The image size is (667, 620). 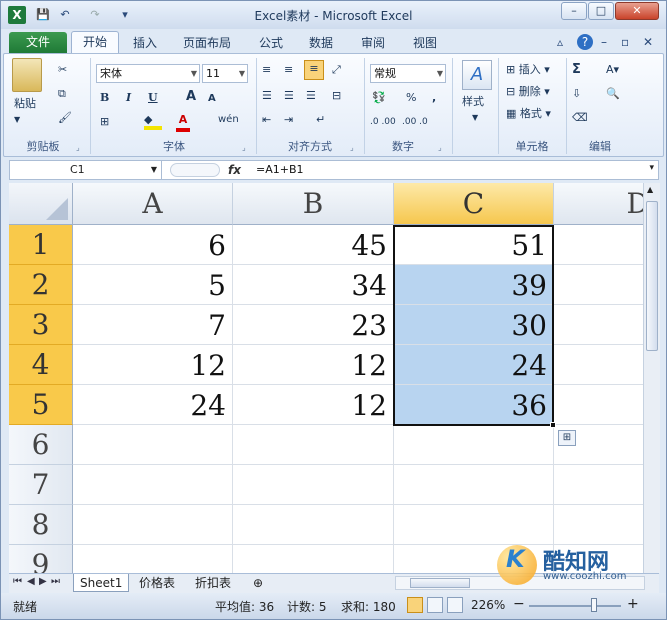 What do you see at coordinates (191, 97) in the screenshot?
I see `grow-font-button: A` at bounding box center [191, 97].